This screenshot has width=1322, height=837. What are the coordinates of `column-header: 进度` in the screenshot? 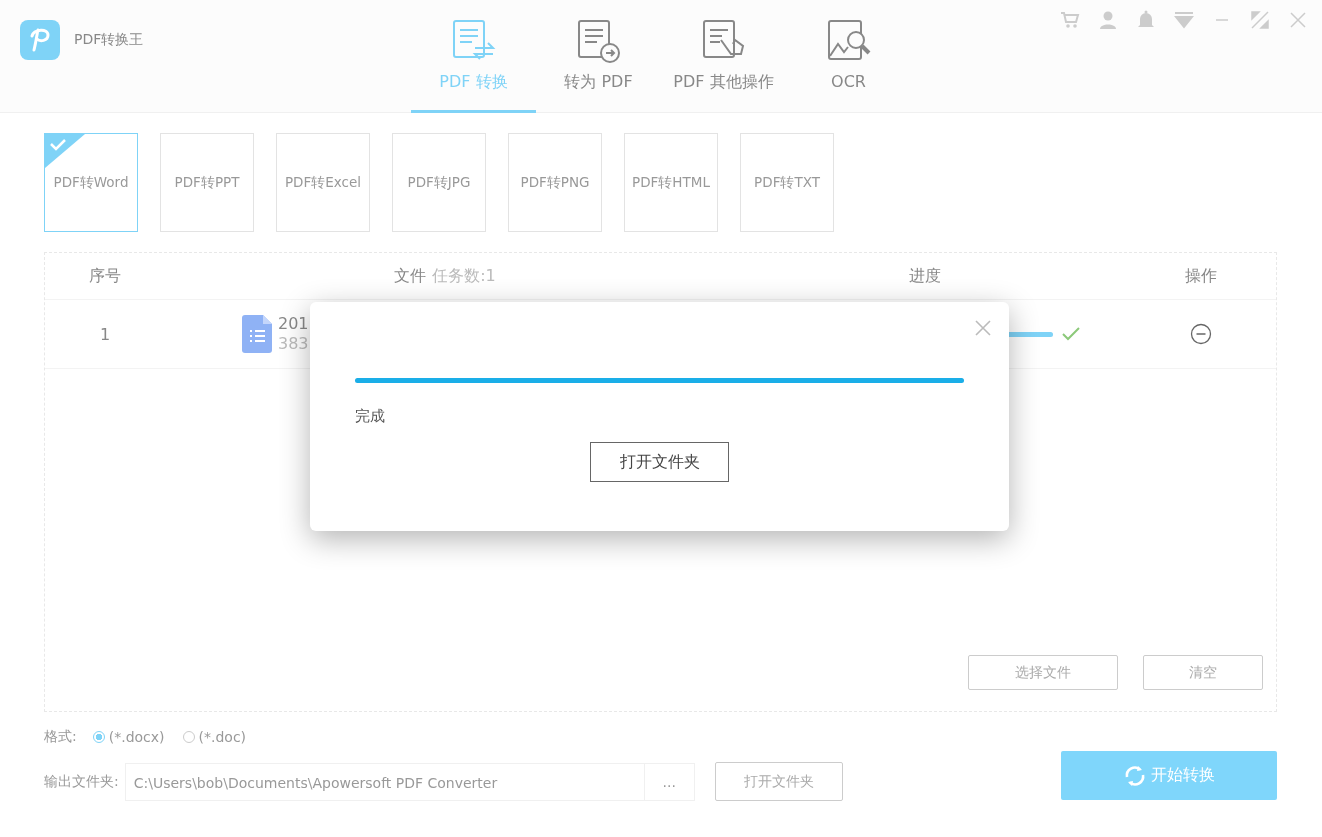 It's located at (925, 276).